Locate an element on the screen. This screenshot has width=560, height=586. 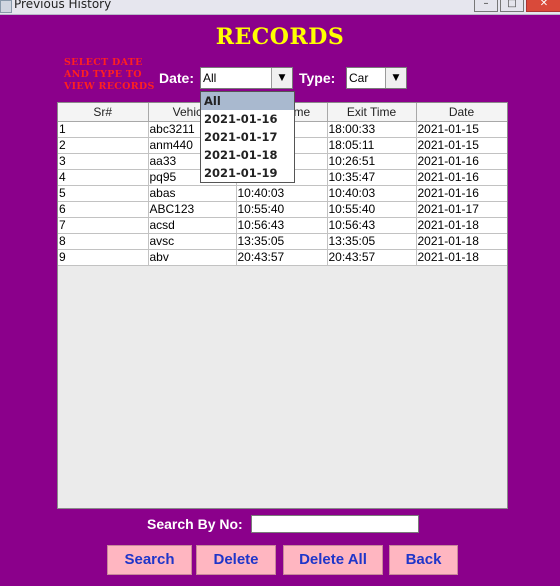
table-row: 9 abv 20:43:57 20:43:57 2021-01-18 is located at coordinates (282, 257).